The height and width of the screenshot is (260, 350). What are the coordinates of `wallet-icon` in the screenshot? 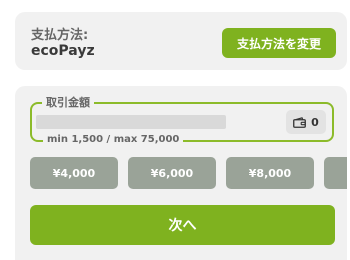 It's located at (300, 122).